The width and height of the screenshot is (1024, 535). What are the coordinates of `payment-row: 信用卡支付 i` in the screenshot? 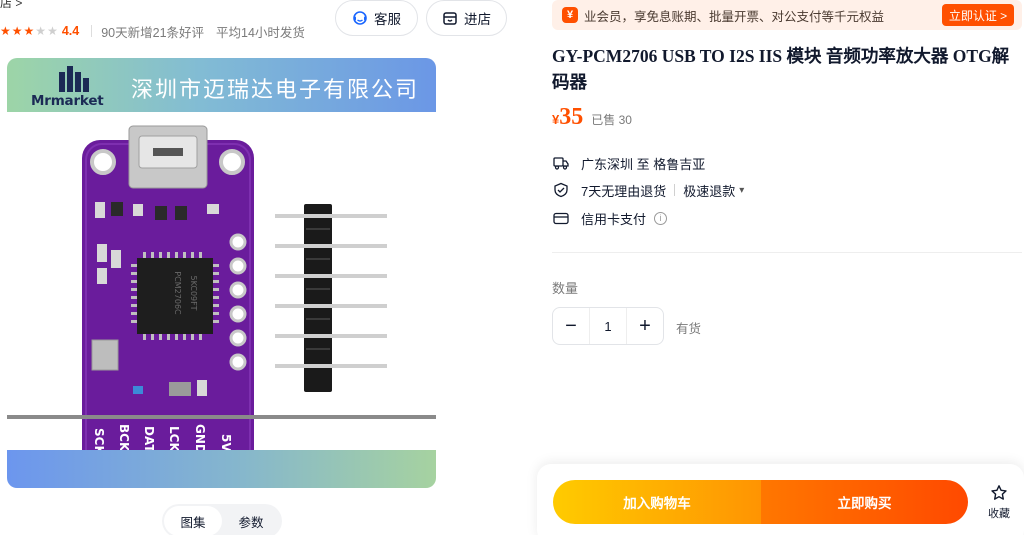 It's located at (610, 218).